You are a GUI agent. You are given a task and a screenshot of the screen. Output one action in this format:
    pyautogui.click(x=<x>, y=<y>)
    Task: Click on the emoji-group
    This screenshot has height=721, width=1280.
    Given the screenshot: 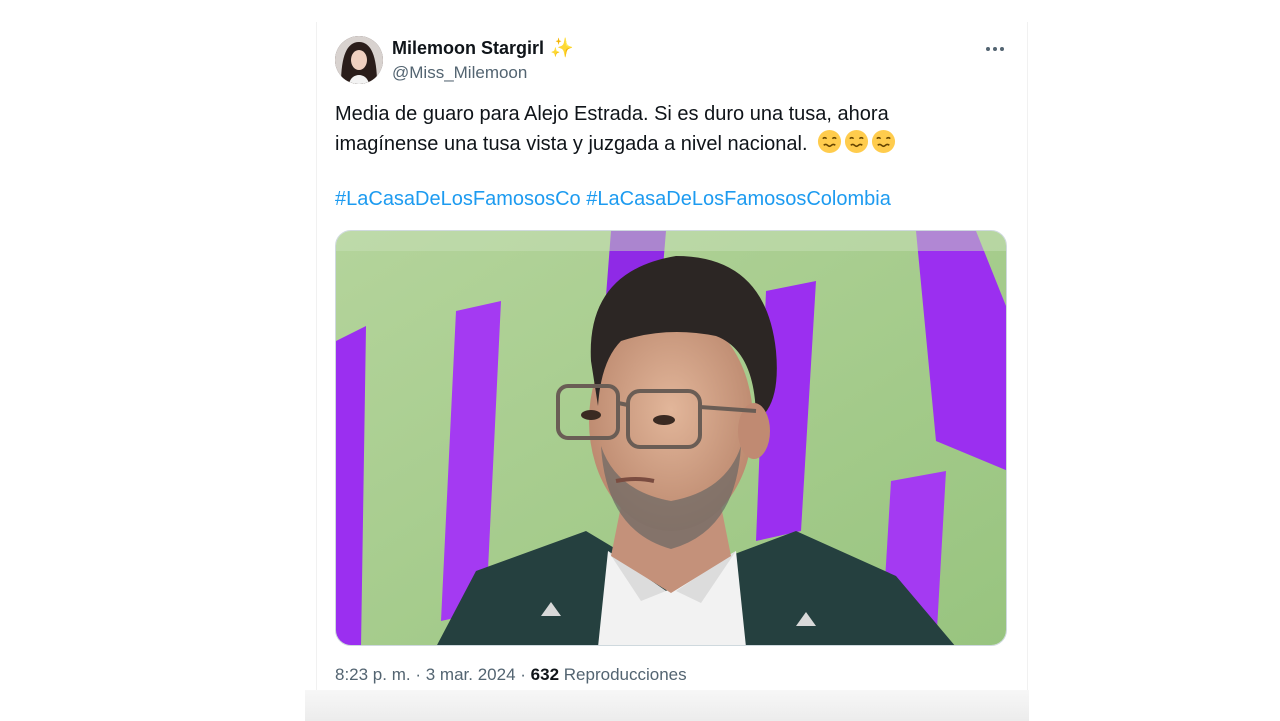 What is the action you would take?
    pyautogui.click(x=856, y=141)
    